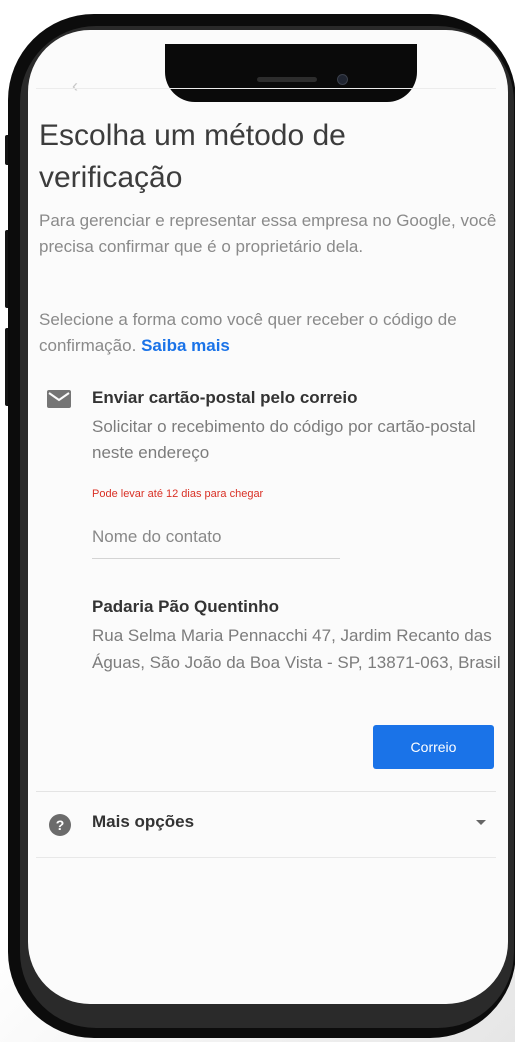 The height and width of the screenshot is (1042, 515). Describe the element at coordinates (266, 824) in the screenshot. I see `more-options-row: ? Mais opções` at that location.